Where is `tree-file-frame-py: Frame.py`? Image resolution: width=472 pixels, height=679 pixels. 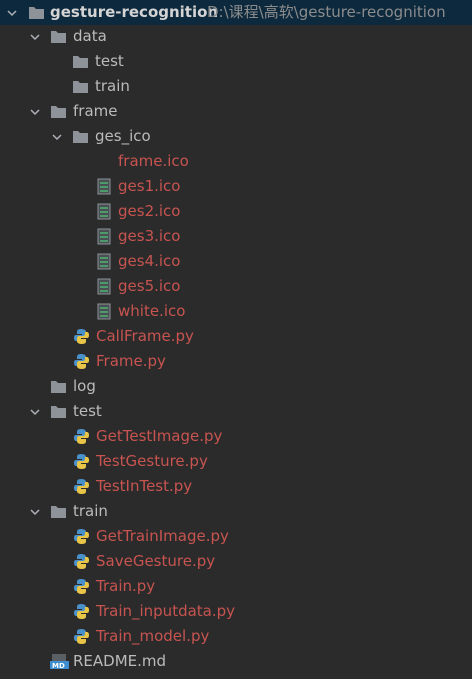 tree-file-frame-py: Frame.py is located at coordinates (236, 361).